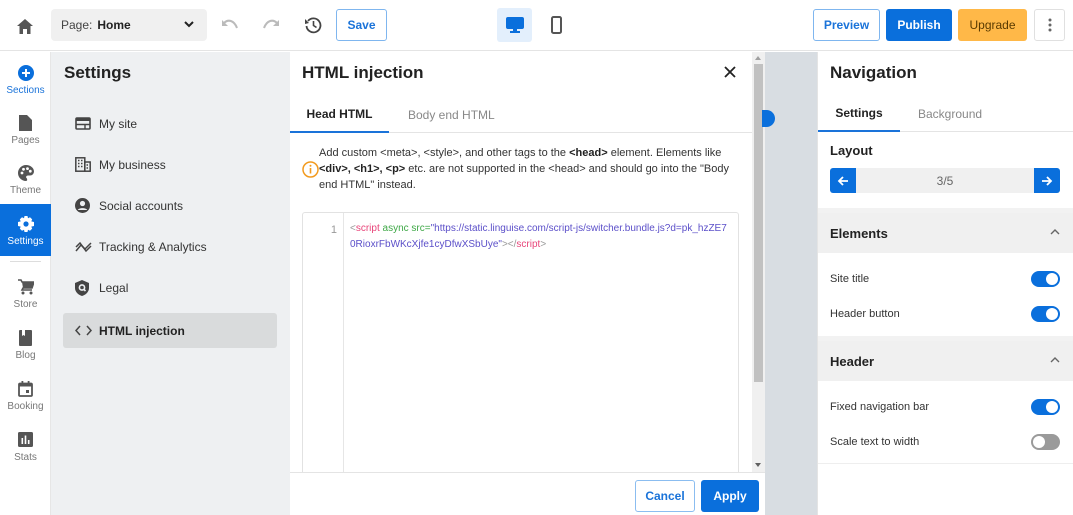 This screenshot has width=1073, height=515. What do you see at coordinates (758, 465) in the screenshot?
I see `scroll-down-arrow` at bounding box center [758, 465].